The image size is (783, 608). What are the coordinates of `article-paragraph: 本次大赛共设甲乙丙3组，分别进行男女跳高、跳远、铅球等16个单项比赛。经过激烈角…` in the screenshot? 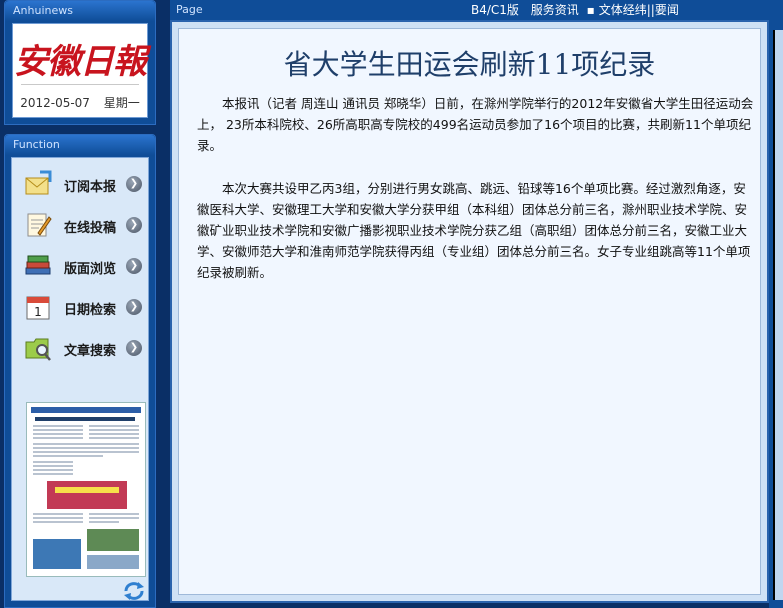 It's located at (474, 230).